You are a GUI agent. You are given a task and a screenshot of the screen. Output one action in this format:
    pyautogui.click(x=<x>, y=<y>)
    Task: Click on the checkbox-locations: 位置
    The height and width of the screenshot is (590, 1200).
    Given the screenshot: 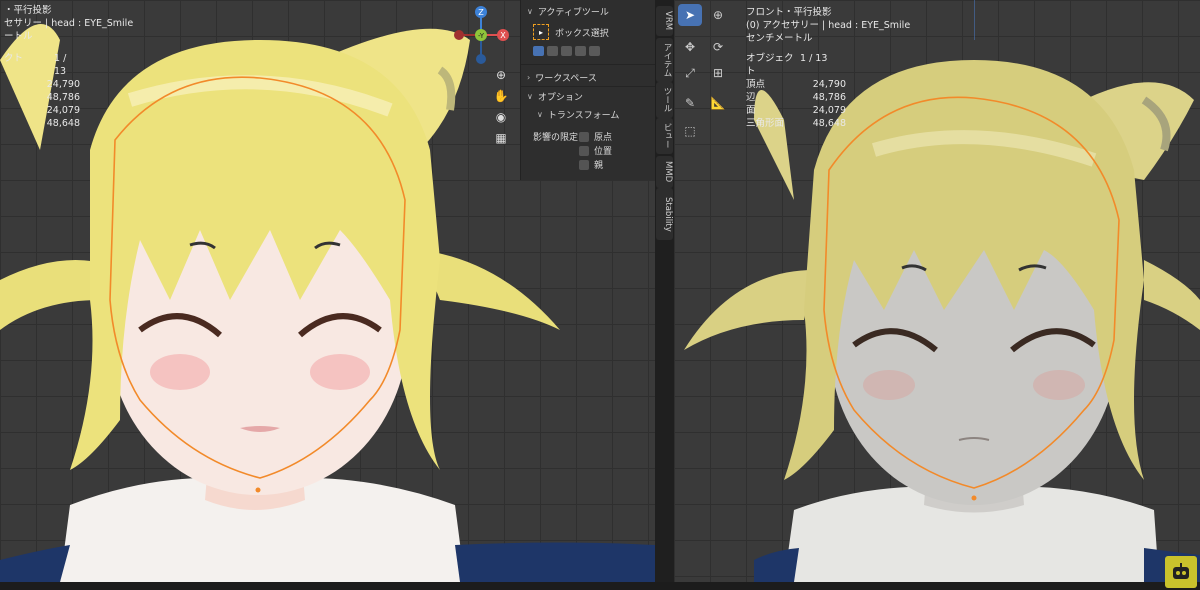 What is the action you would take?
    pyautogui.click(x=595, y=150)
    